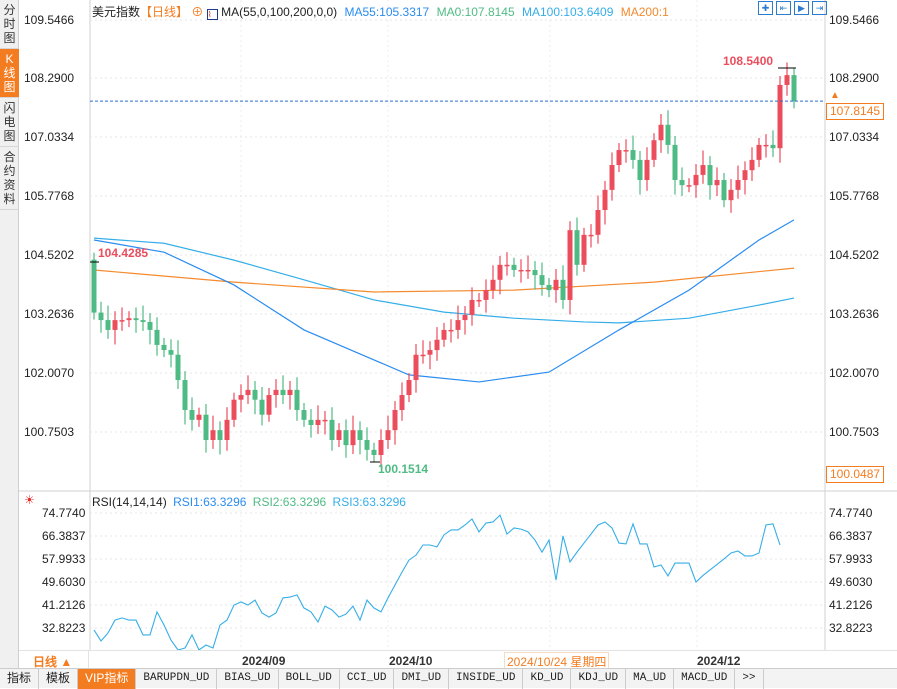 The height and width of the screenshot is (689, 897). Describe the element at coordinates (64, 559) in the screenshot. I see `rsi-tick-left: 57.9933` at that location.